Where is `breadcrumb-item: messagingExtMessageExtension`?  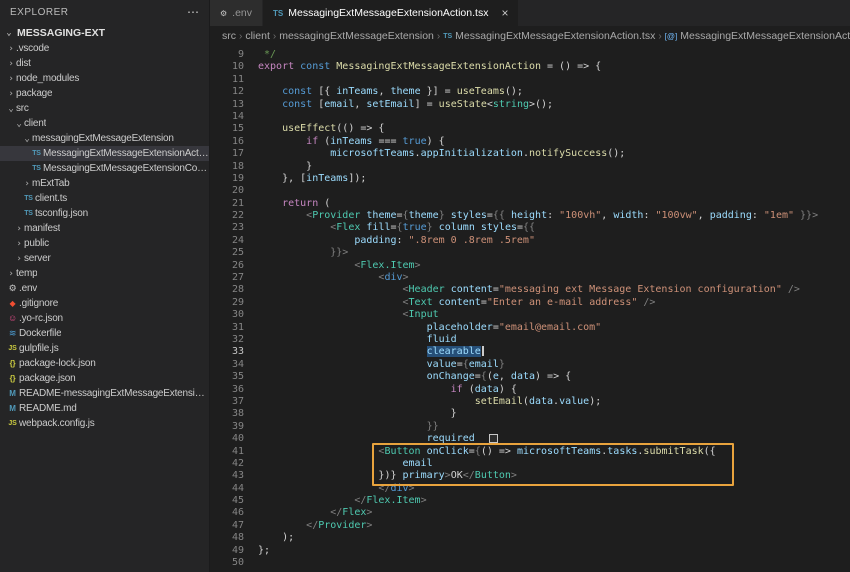 breadcrumb-item: messagingExtMessageExtension is located at coordinates (356, 36).